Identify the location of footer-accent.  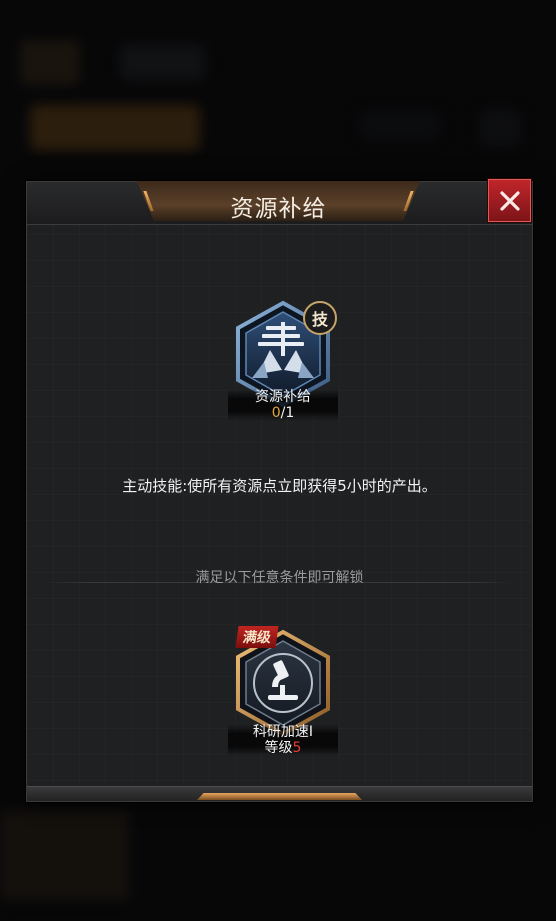
(279, 796).